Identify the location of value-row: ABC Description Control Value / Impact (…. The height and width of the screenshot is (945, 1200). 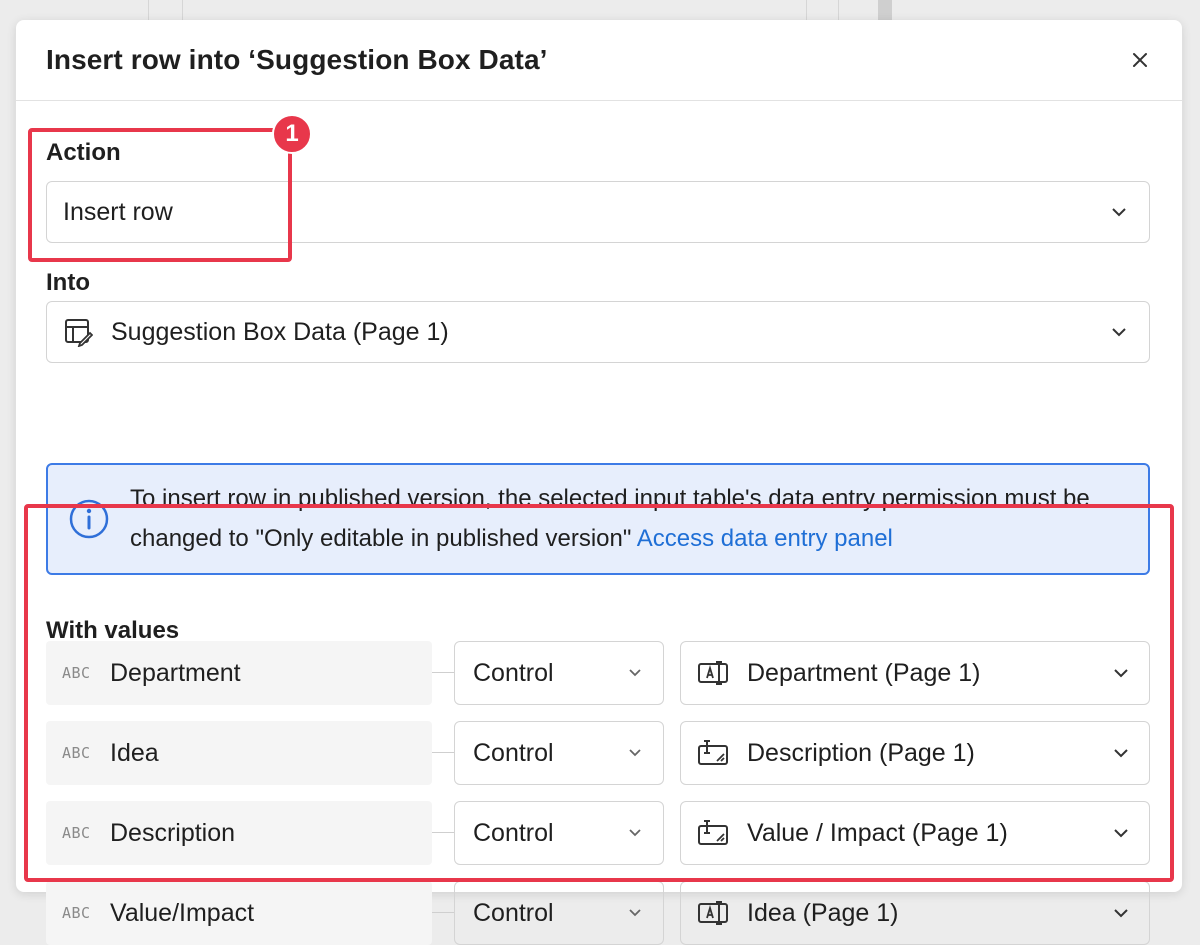
(598, 833).